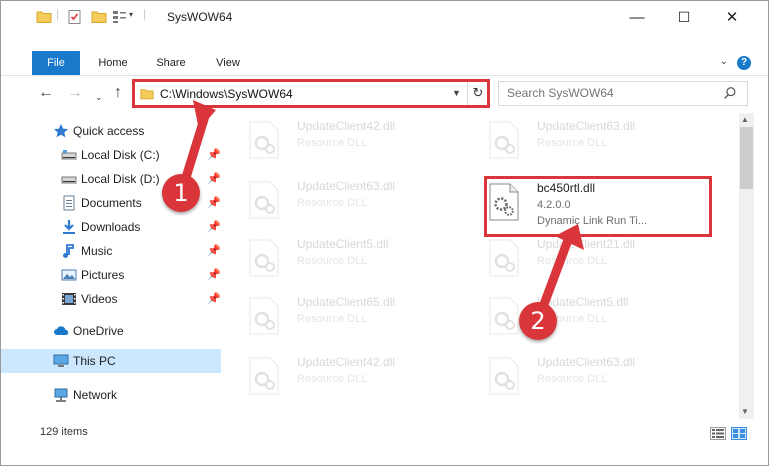 The width and height of the screenshot is (769, 466). Describe the element at coordinates (228, 63) in the screenshot. I see `tab-view: View` at that location.